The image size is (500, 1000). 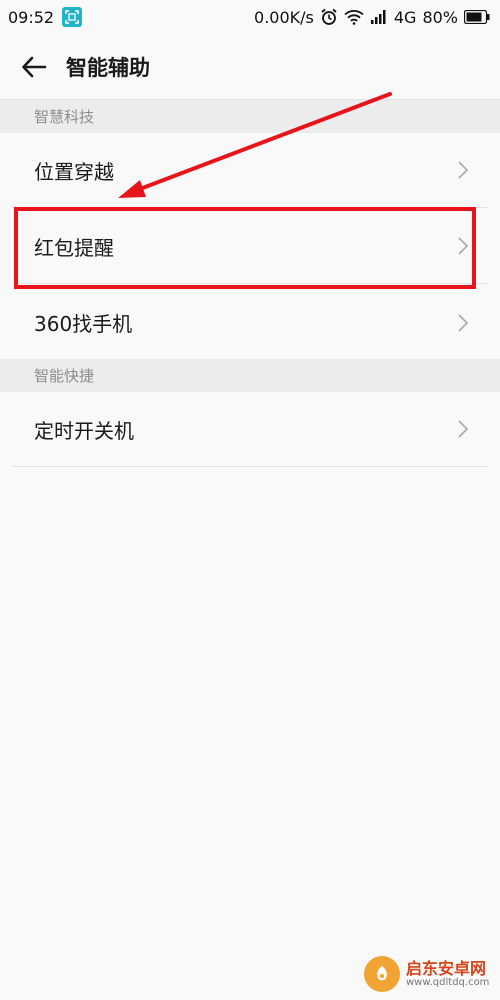 I want to click on scan-notification-icon, so click(x=72, y=17).